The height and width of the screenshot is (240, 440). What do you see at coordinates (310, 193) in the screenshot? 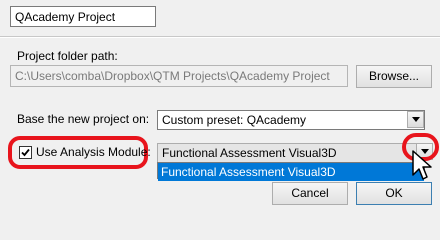
I see `cancel-button: Cancel` at bounding box center [310, 193].